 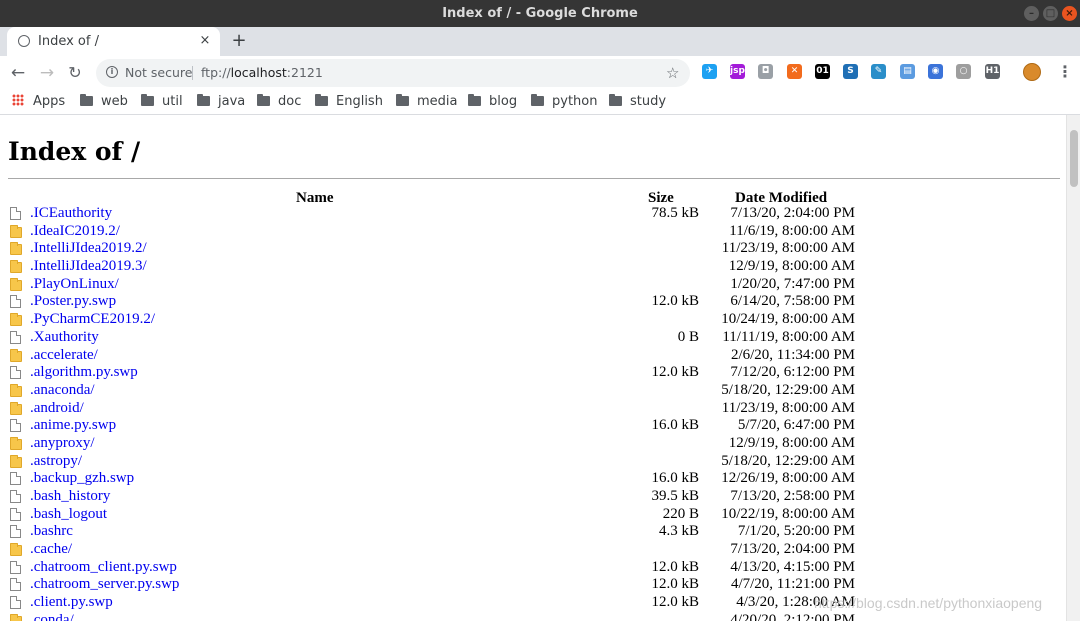 I want to click on file-size: 39.5 kB, so click(x=675, y=496).